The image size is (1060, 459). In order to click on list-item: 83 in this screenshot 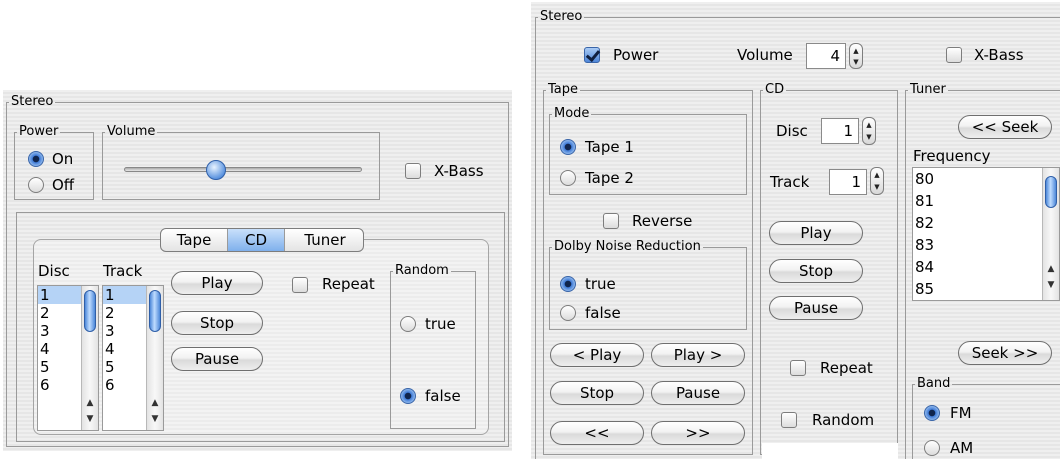, I will do `click(986, 245)`.